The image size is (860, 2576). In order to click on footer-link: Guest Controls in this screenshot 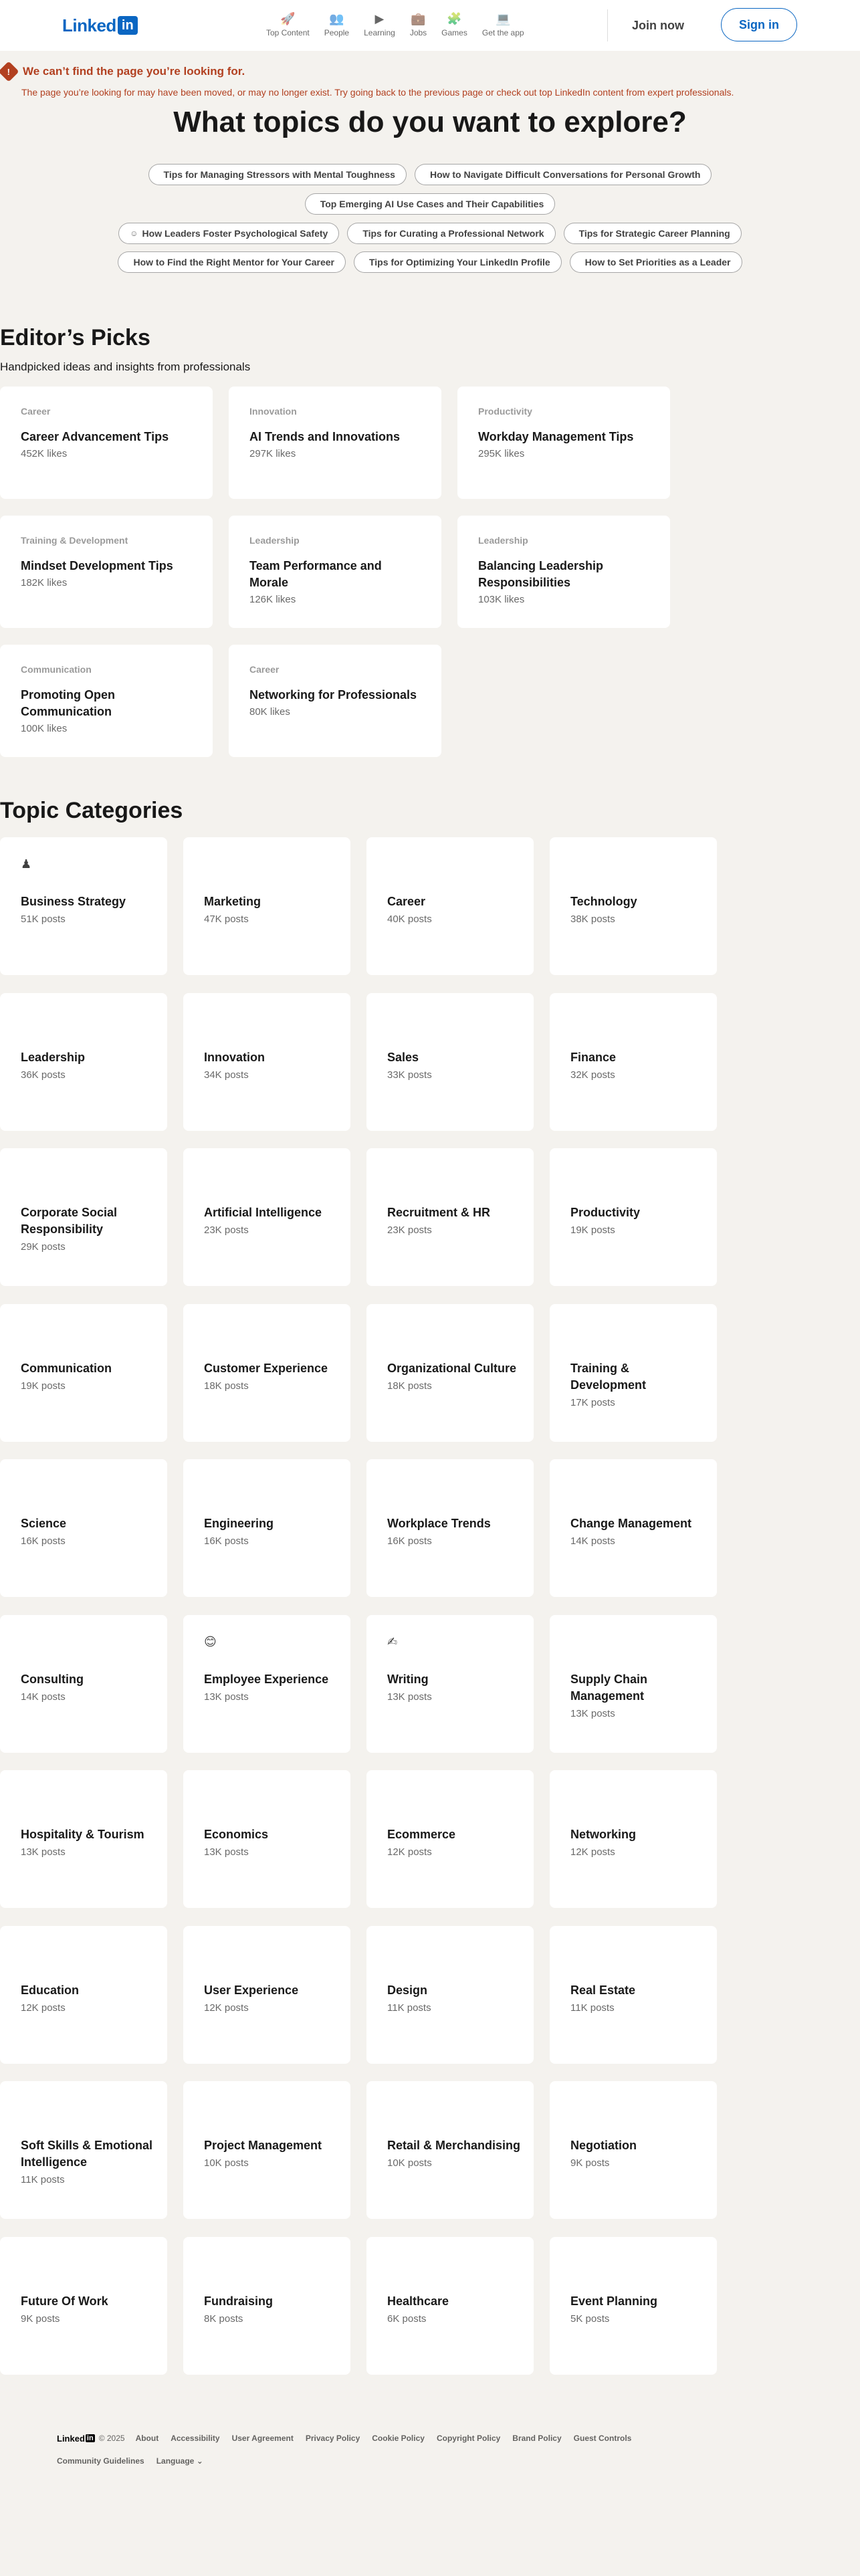, I will do `click(603, 2438)`.